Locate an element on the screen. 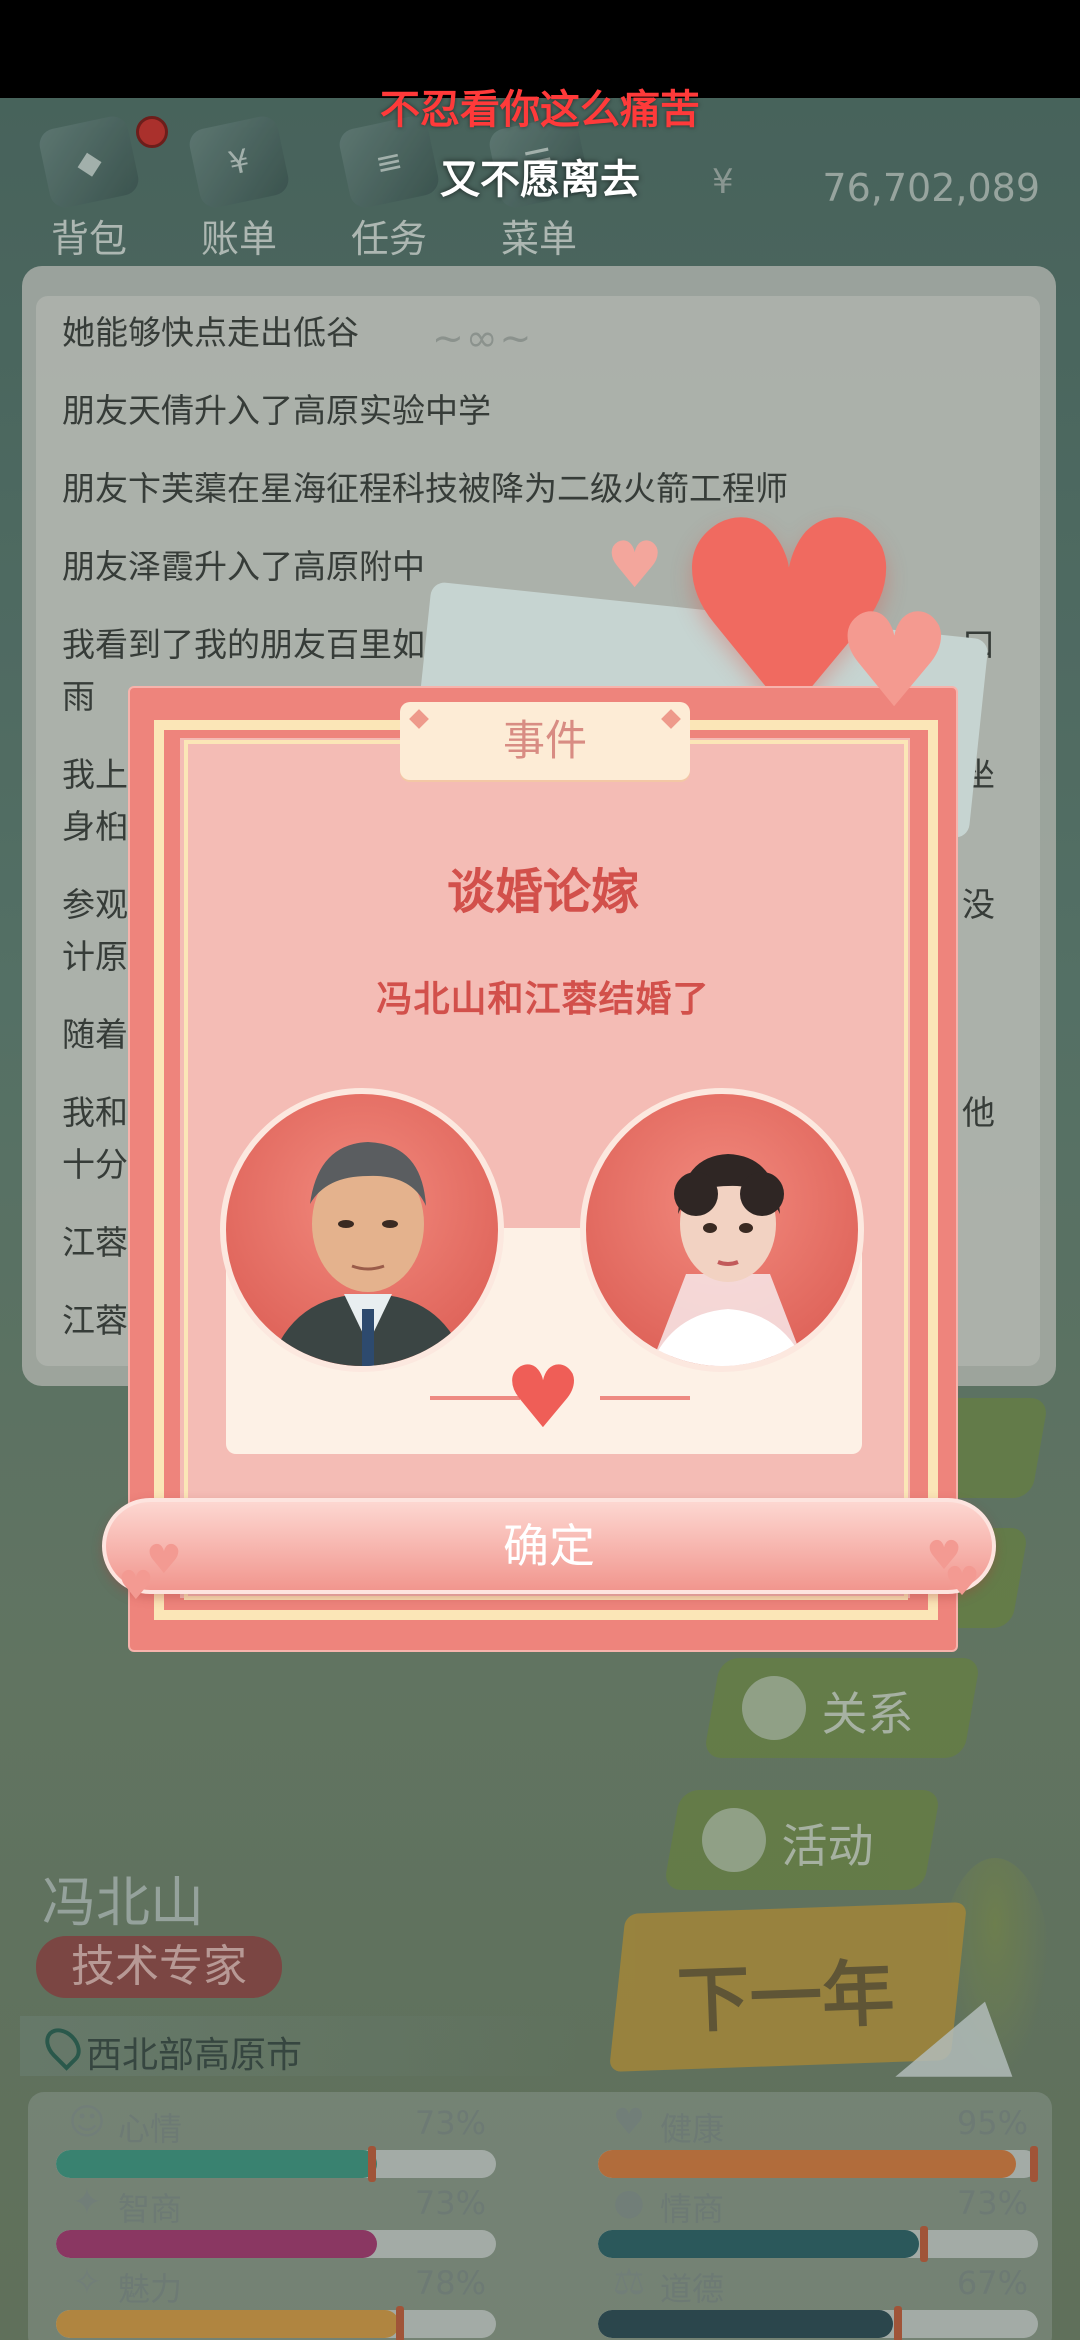  wife-portrait is located at coordinates (722, 1230).